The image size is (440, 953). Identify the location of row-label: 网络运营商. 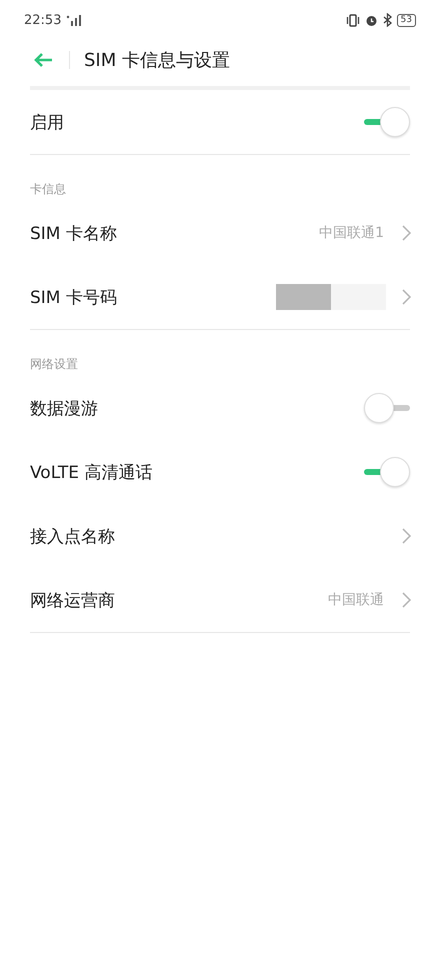
(72, 601).